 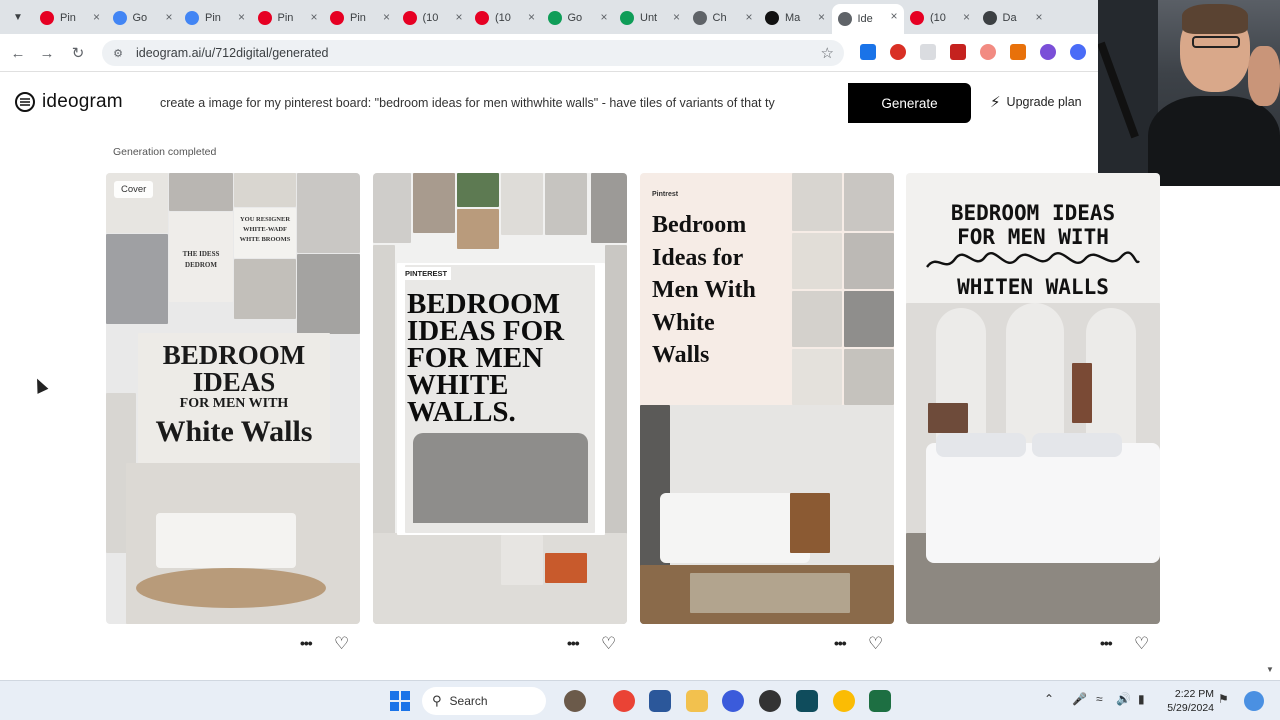 What do you see at coordinates (1194, 694) in the screenshot?
I see `clock-time: 2:22 PM` at bounding box center [1194, 694].